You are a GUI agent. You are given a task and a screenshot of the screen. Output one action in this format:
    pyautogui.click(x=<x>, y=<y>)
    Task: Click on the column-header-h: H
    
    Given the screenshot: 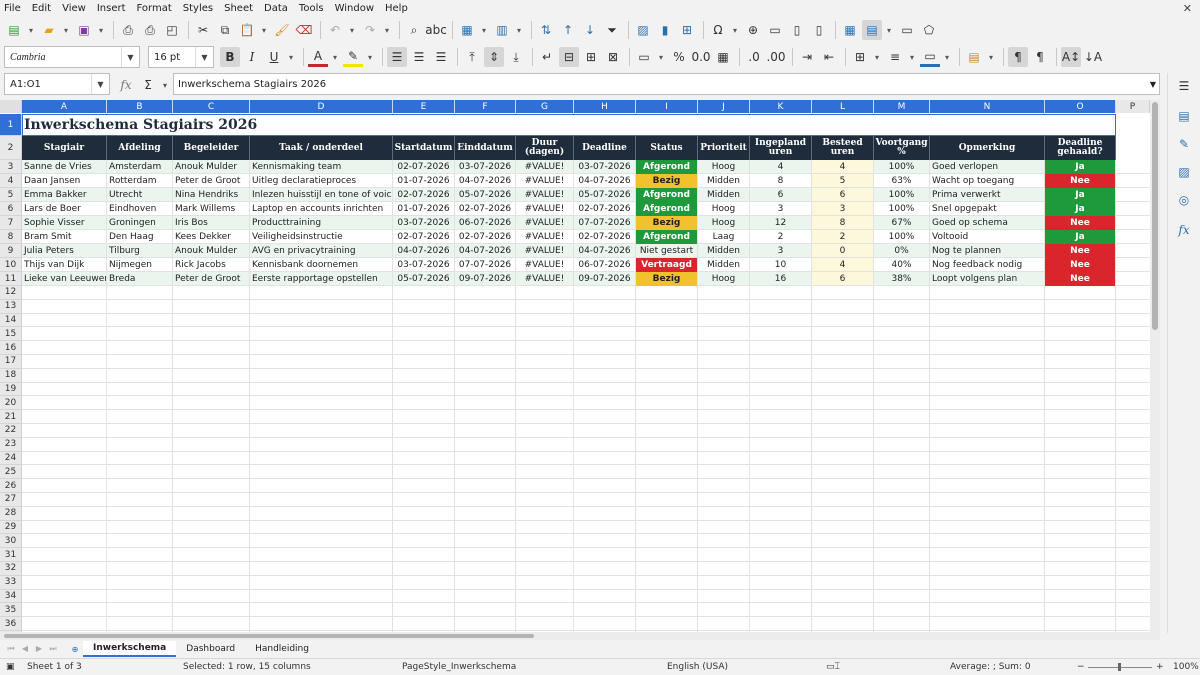 What is the action you would take?
    pyautogui.click(x=605, y=106)
    